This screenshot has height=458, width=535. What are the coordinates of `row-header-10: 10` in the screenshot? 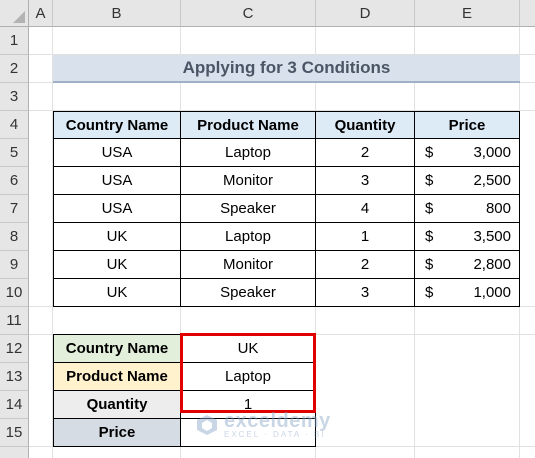 It's located at (14, 293).